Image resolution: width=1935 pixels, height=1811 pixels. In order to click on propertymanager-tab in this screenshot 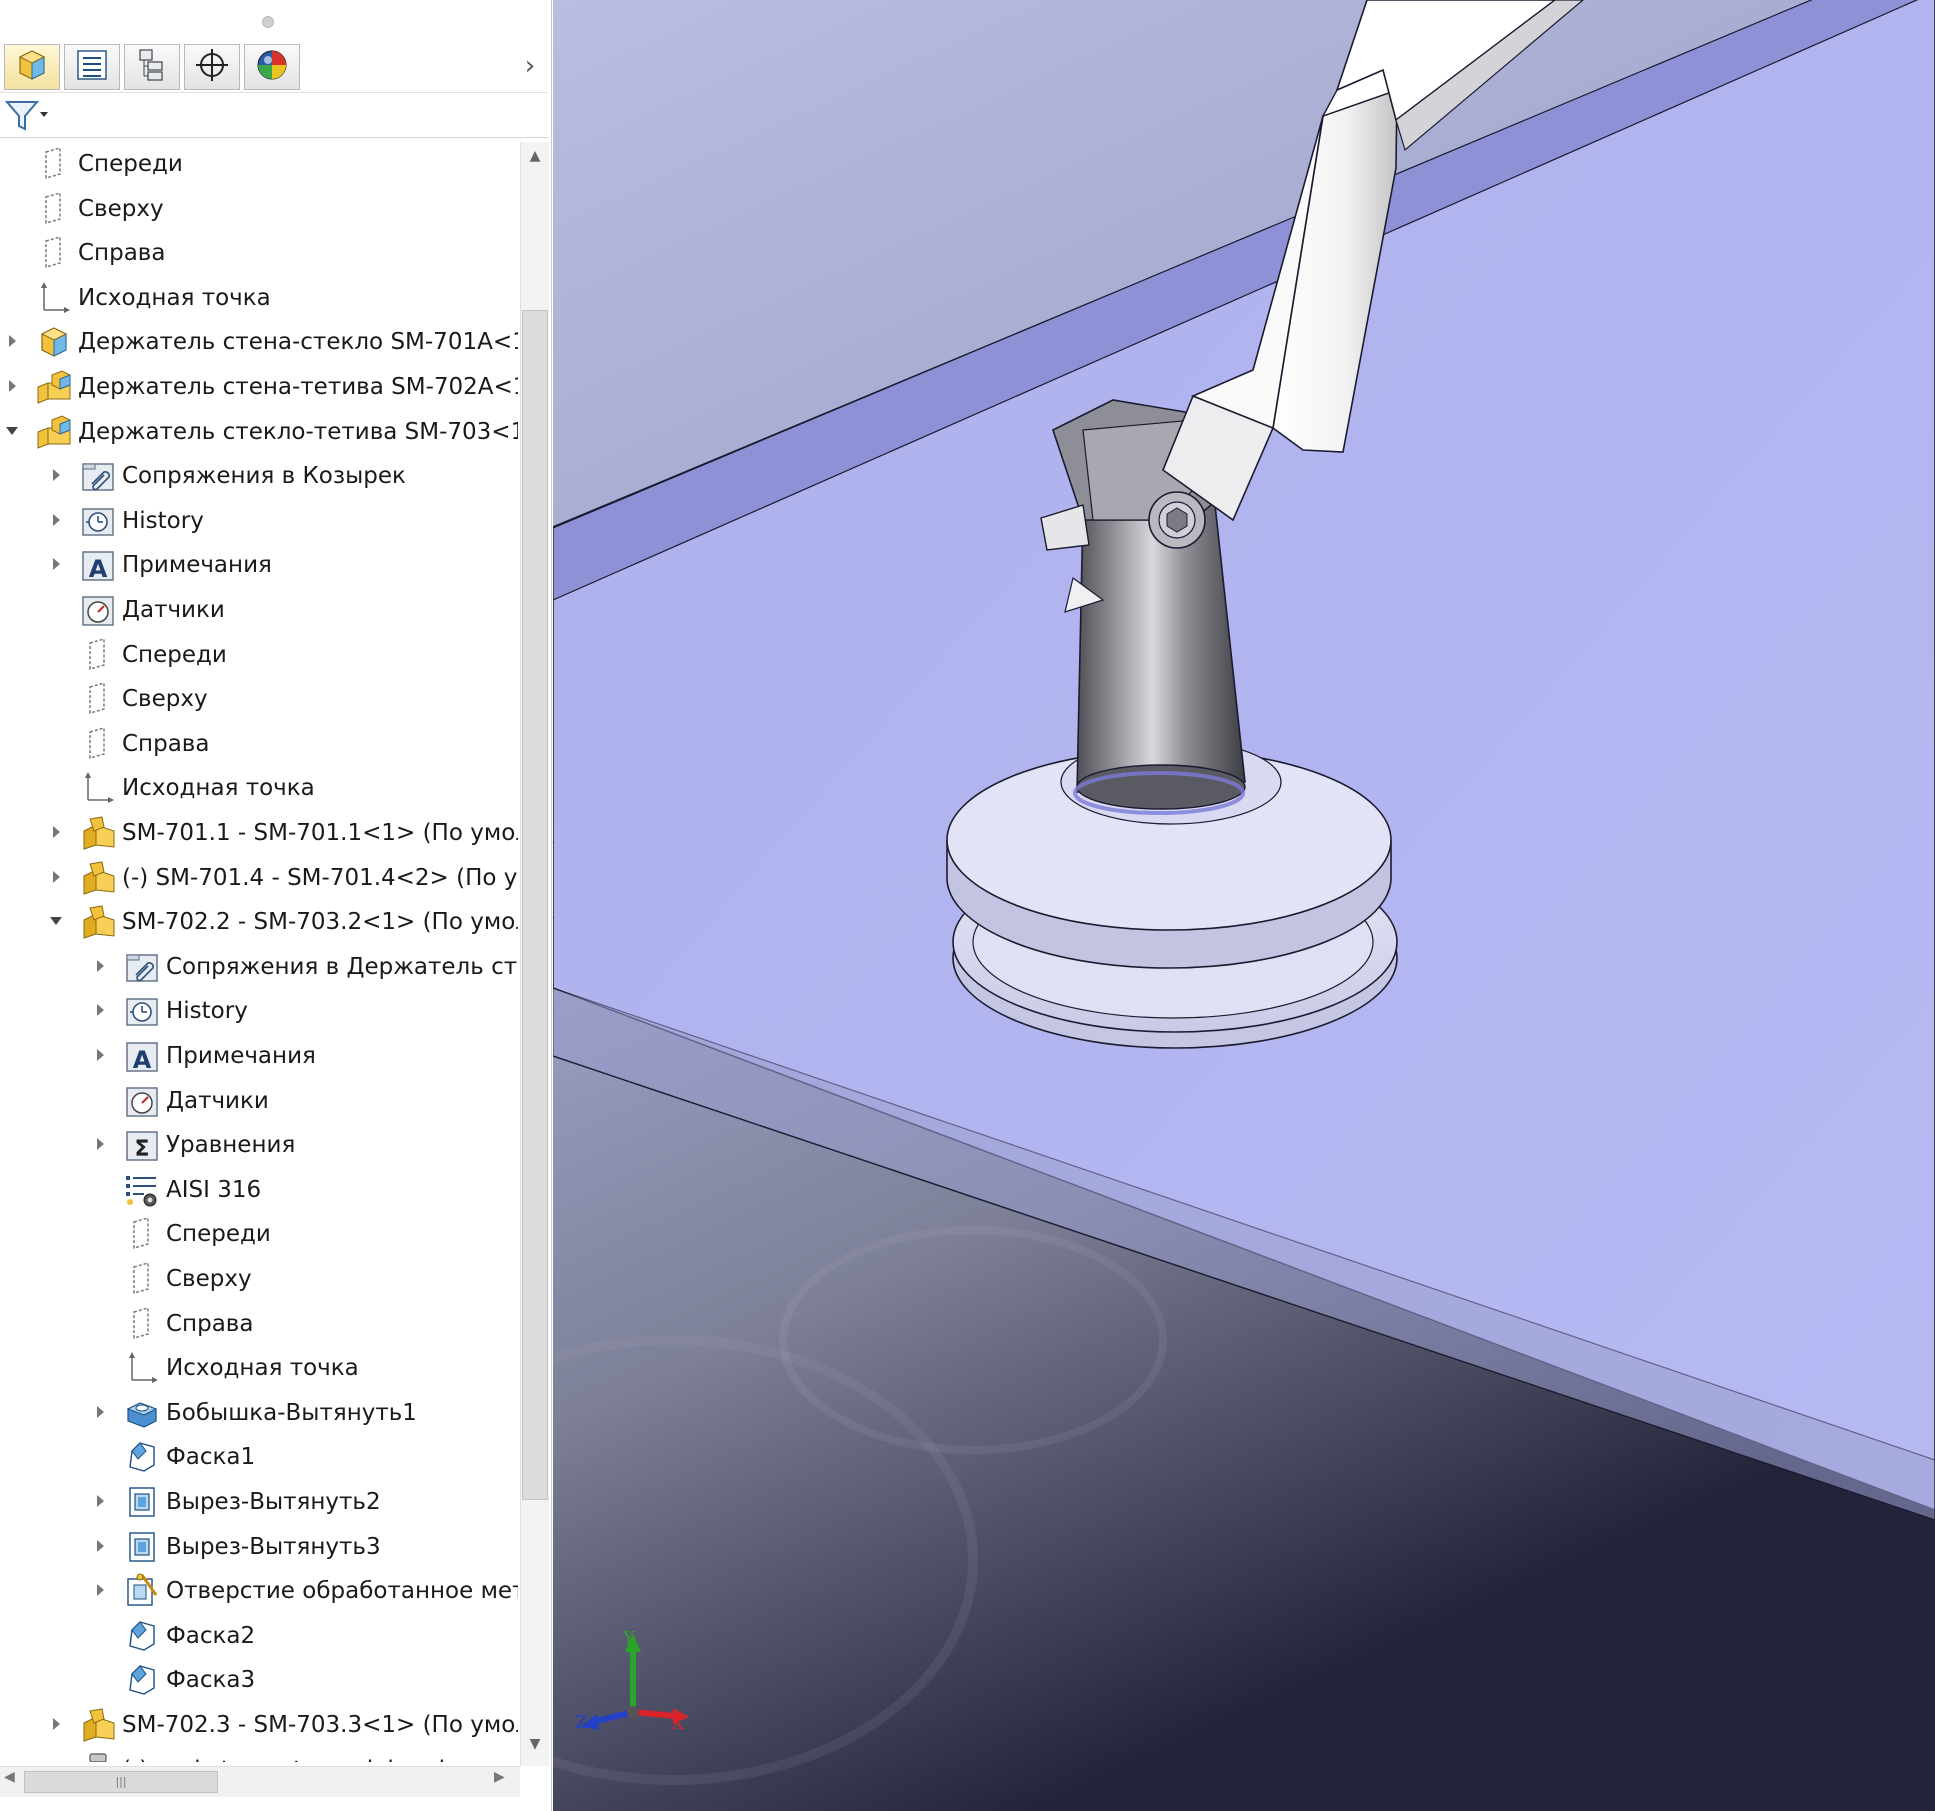, I will do `click(92, 67)`.